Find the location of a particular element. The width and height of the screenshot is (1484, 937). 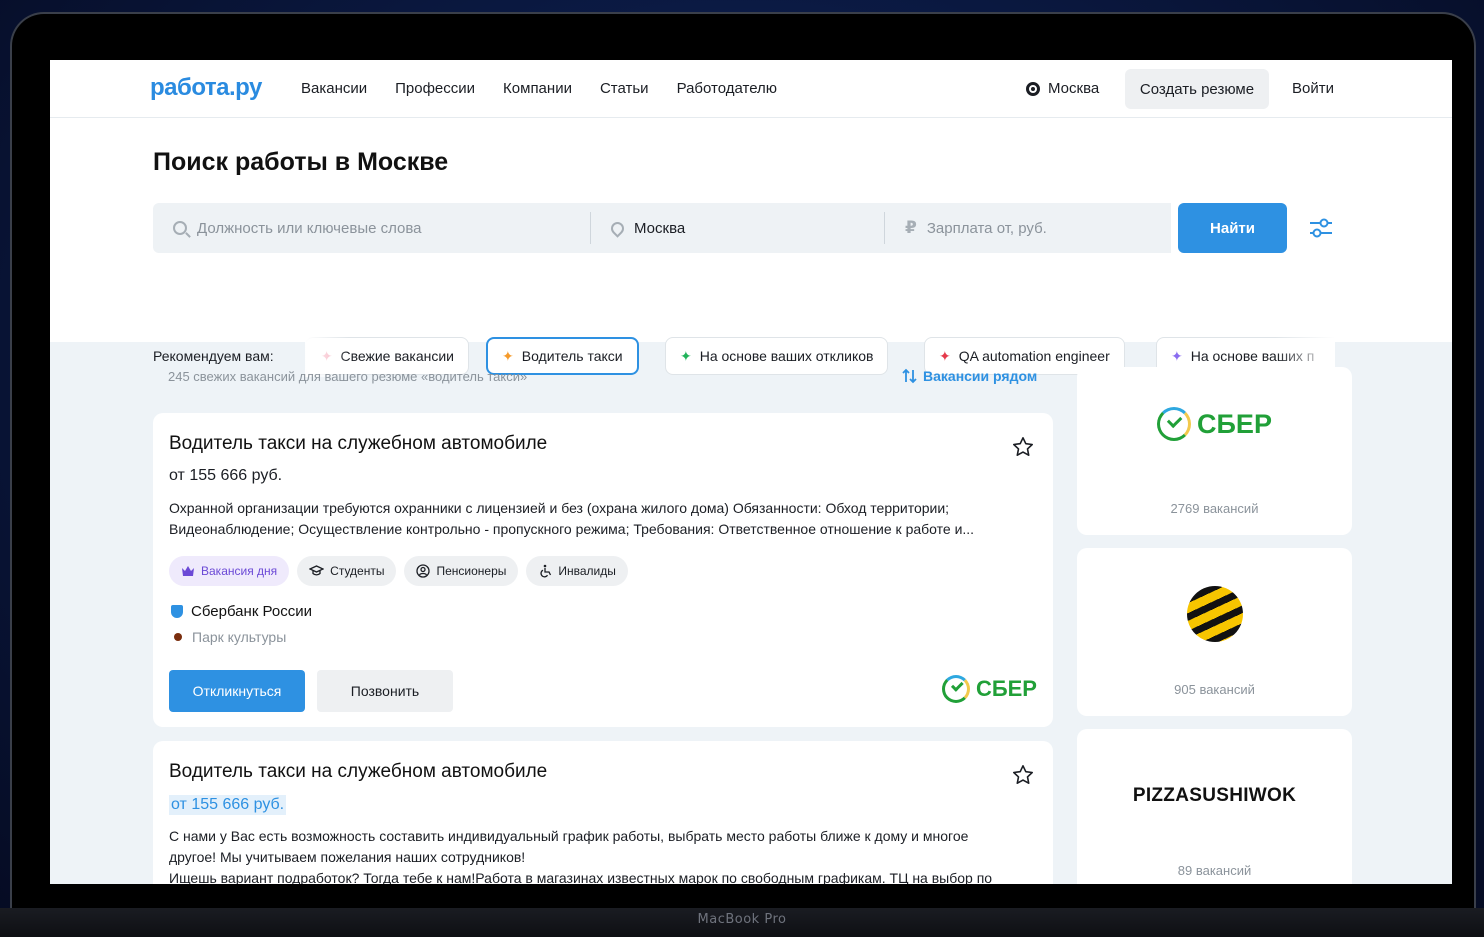

tag-pensioners: Пенсионеры is located at coordinates (461, 571).